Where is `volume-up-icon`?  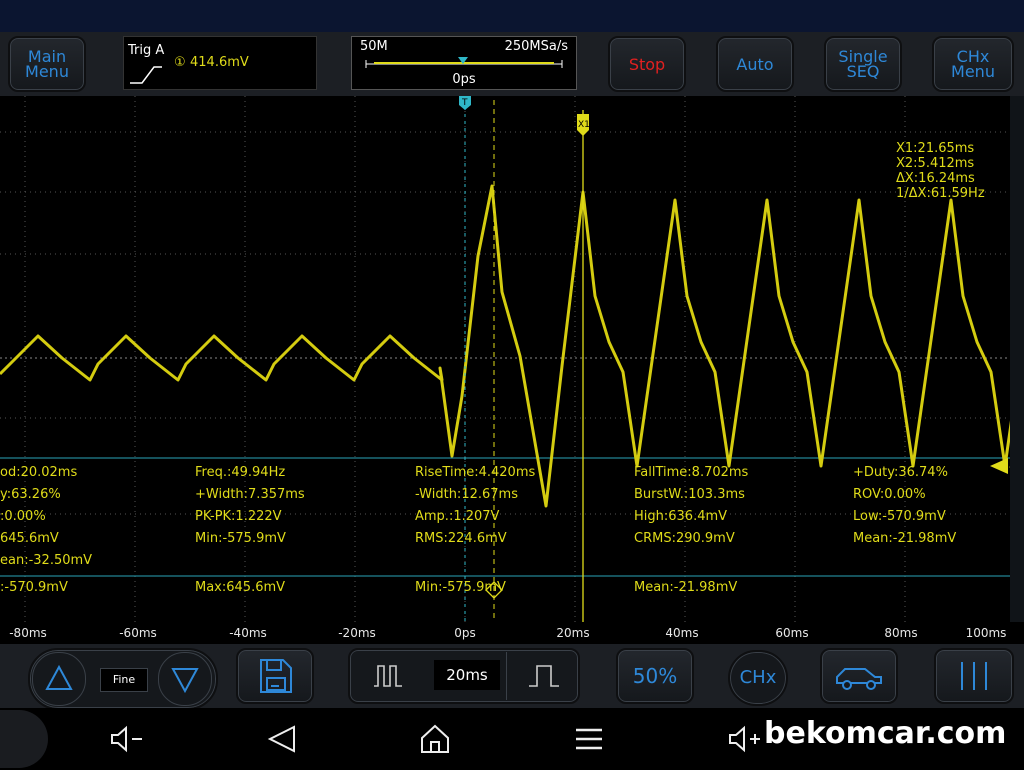 volume-up-icon is located at coordinates (746, 739).